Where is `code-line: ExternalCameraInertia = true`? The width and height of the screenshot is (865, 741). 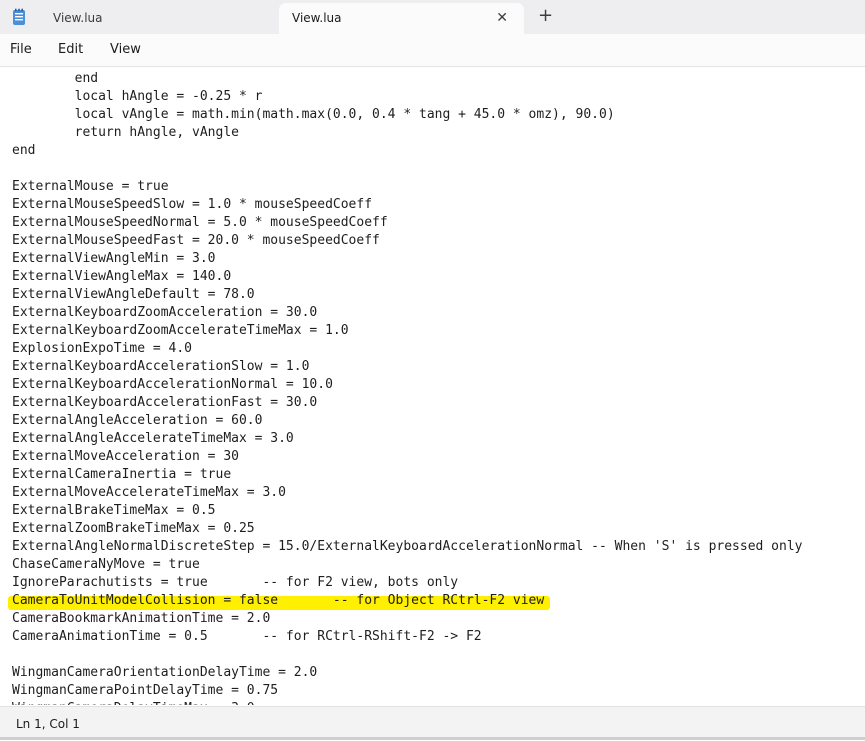
code-line: ExternalCameraInertia = true is located at coordinates (122, 474).